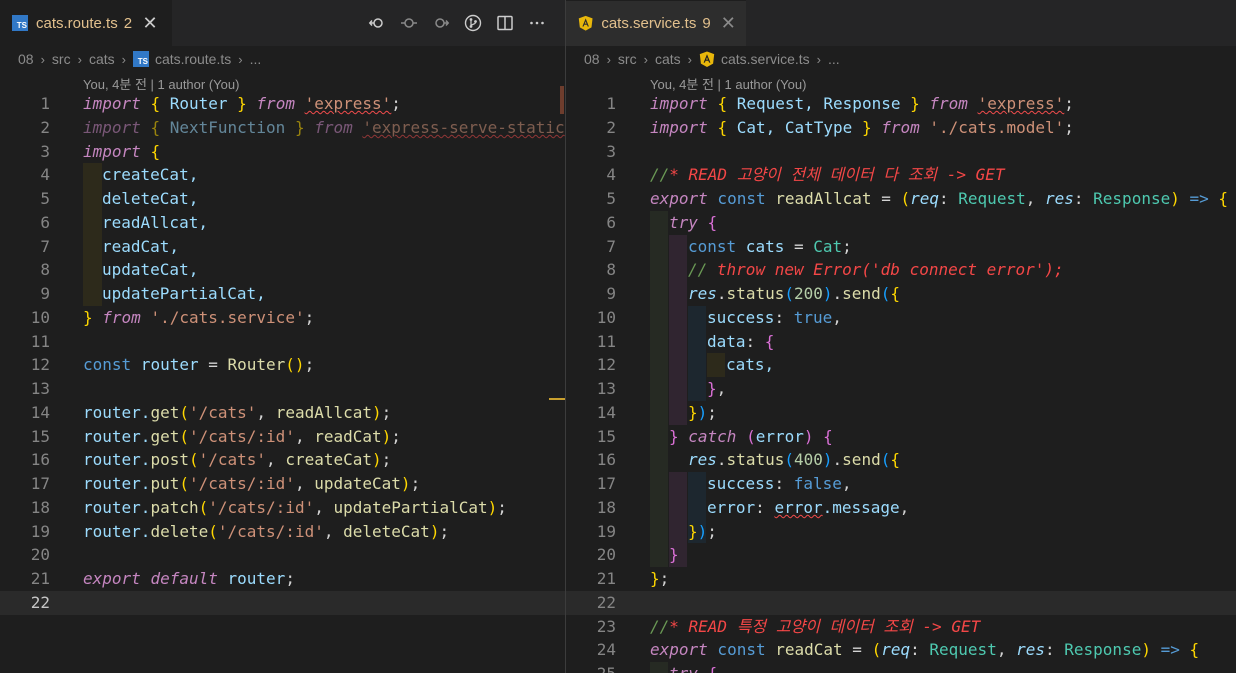 This screenshot has height=673, width=1236. I want to click on code-line: 8 updateCat,, so click(282, 270).